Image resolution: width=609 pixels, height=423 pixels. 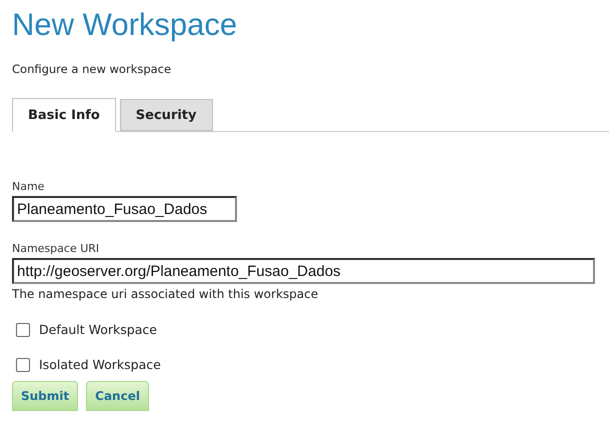 I want to click on checkbox-label: Isolated Workspace, so click(x=100, y=364).